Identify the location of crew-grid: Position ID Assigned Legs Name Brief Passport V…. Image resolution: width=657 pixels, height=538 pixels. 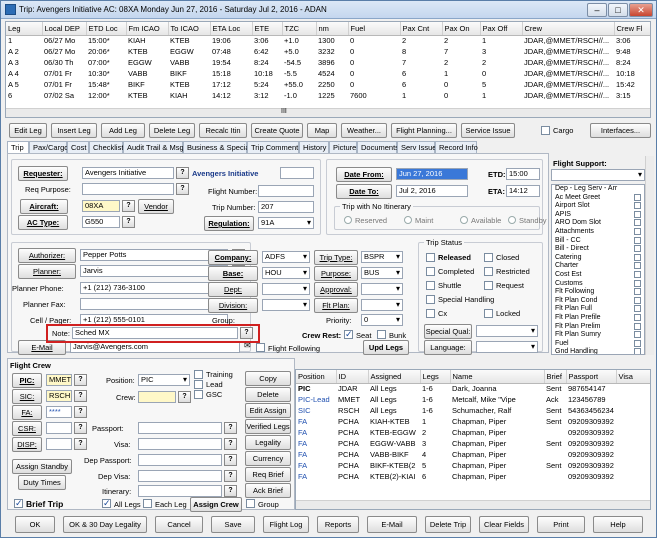
(473, 439).